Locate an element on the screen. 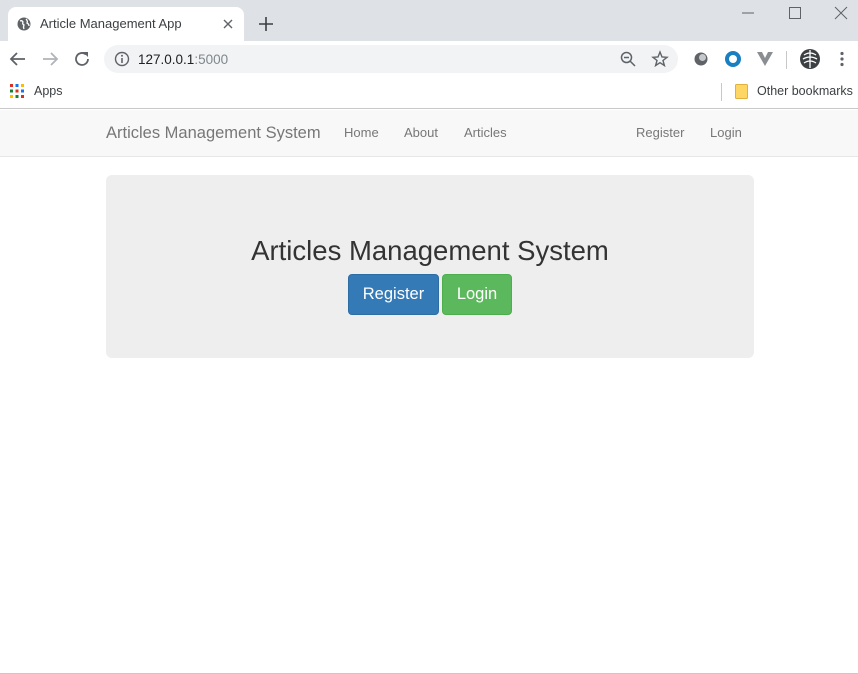 The image size is (858, 674). extension-blue-ring-icon is located at coordinates (733, 59).